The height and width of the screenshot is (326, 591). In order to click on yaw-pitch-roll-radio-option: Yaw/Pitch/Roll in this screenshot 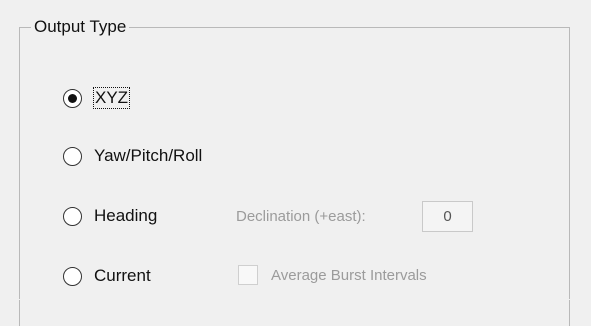, I will do `click(132, 156)`.